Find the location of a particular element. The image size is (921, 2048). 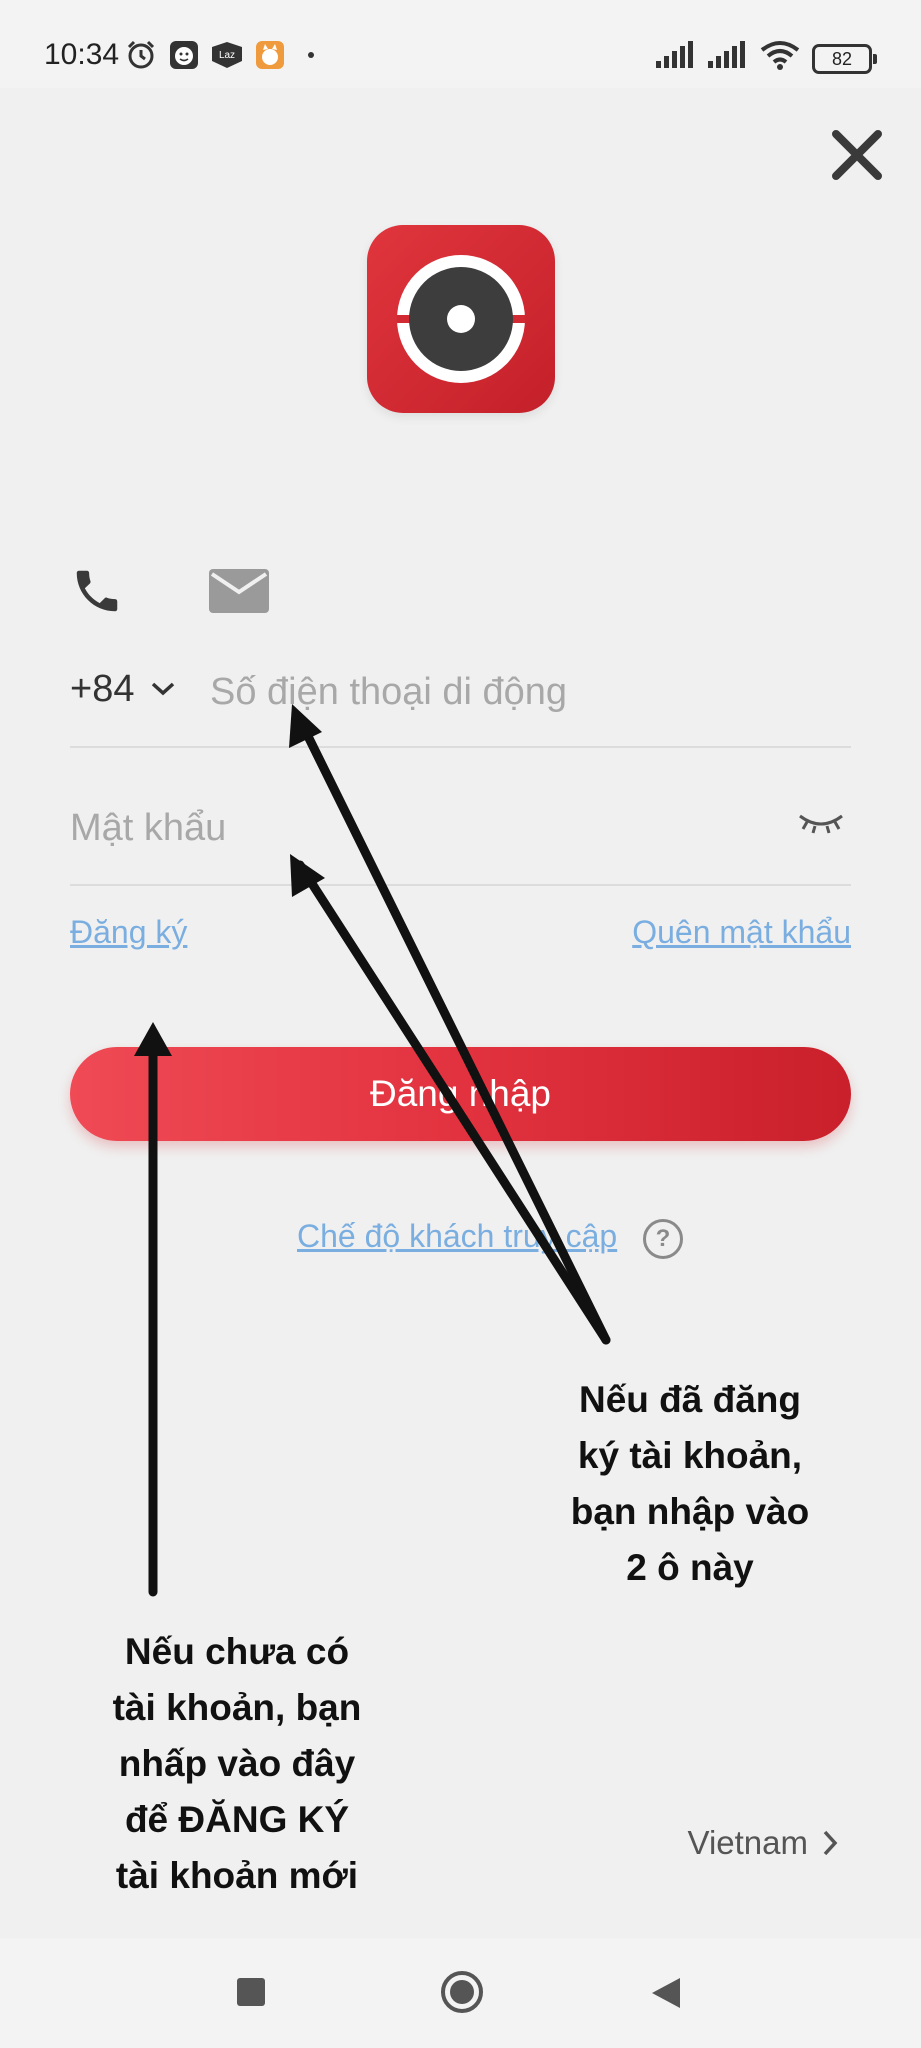

recents-button is located at coordinates (251, 1994).